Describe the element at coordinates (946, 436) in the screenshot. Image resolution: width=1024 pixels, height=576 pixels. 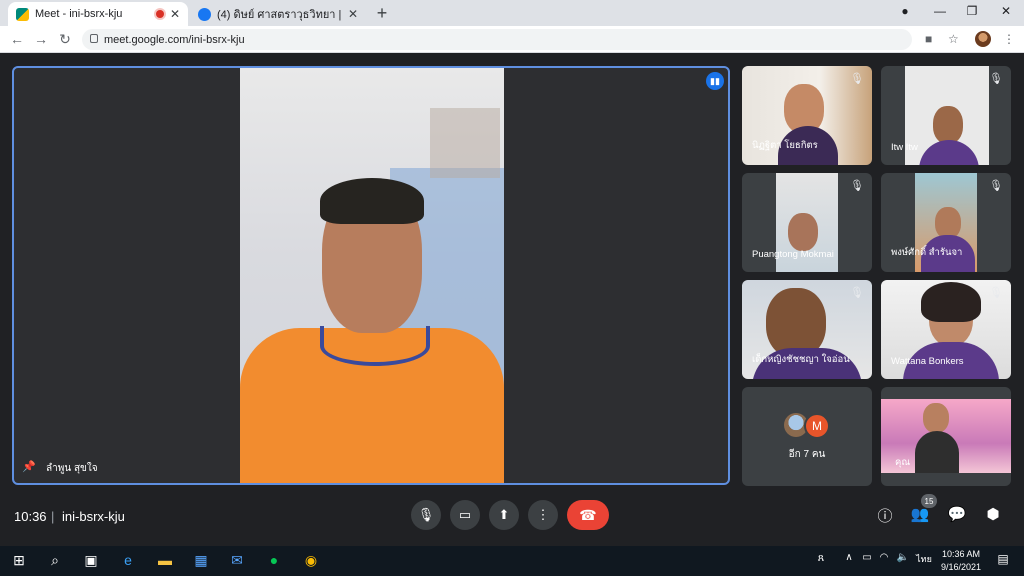
I see `self-tile: คุณ` at that location.